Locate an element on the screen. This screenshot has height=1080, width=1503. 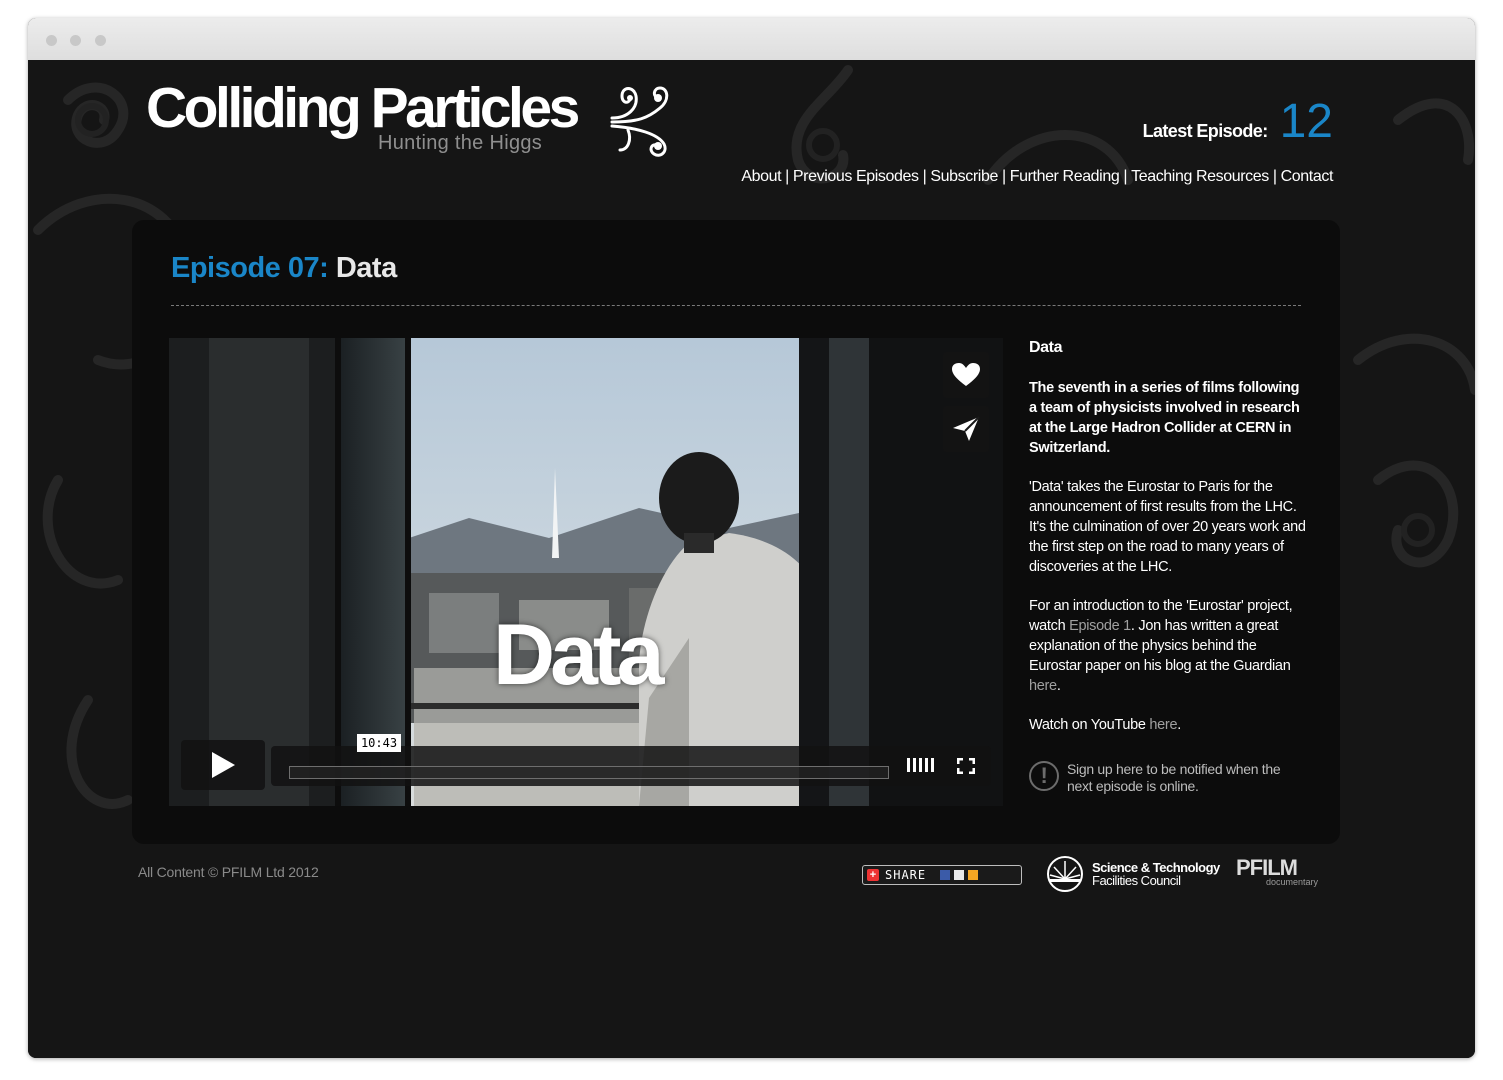
info-paragraph-4: Watch on YouTube here. is located at coordinates (1169, 725).